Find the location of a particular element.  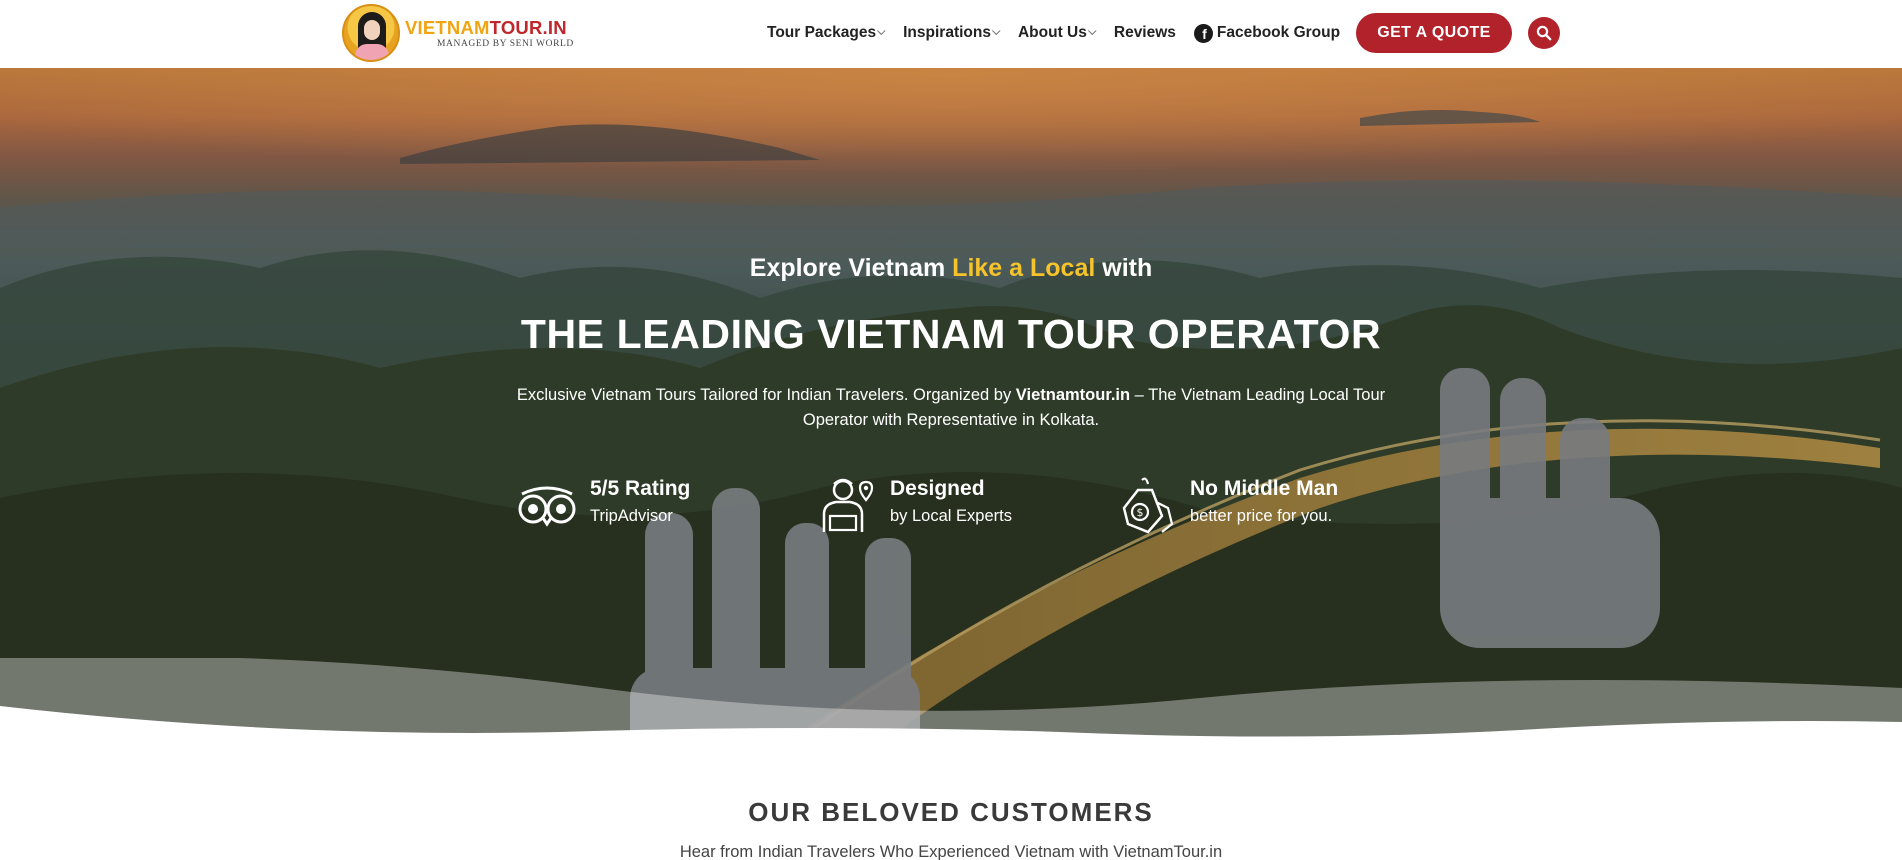

feature-title: Designed is located at coordinates (937, 488).